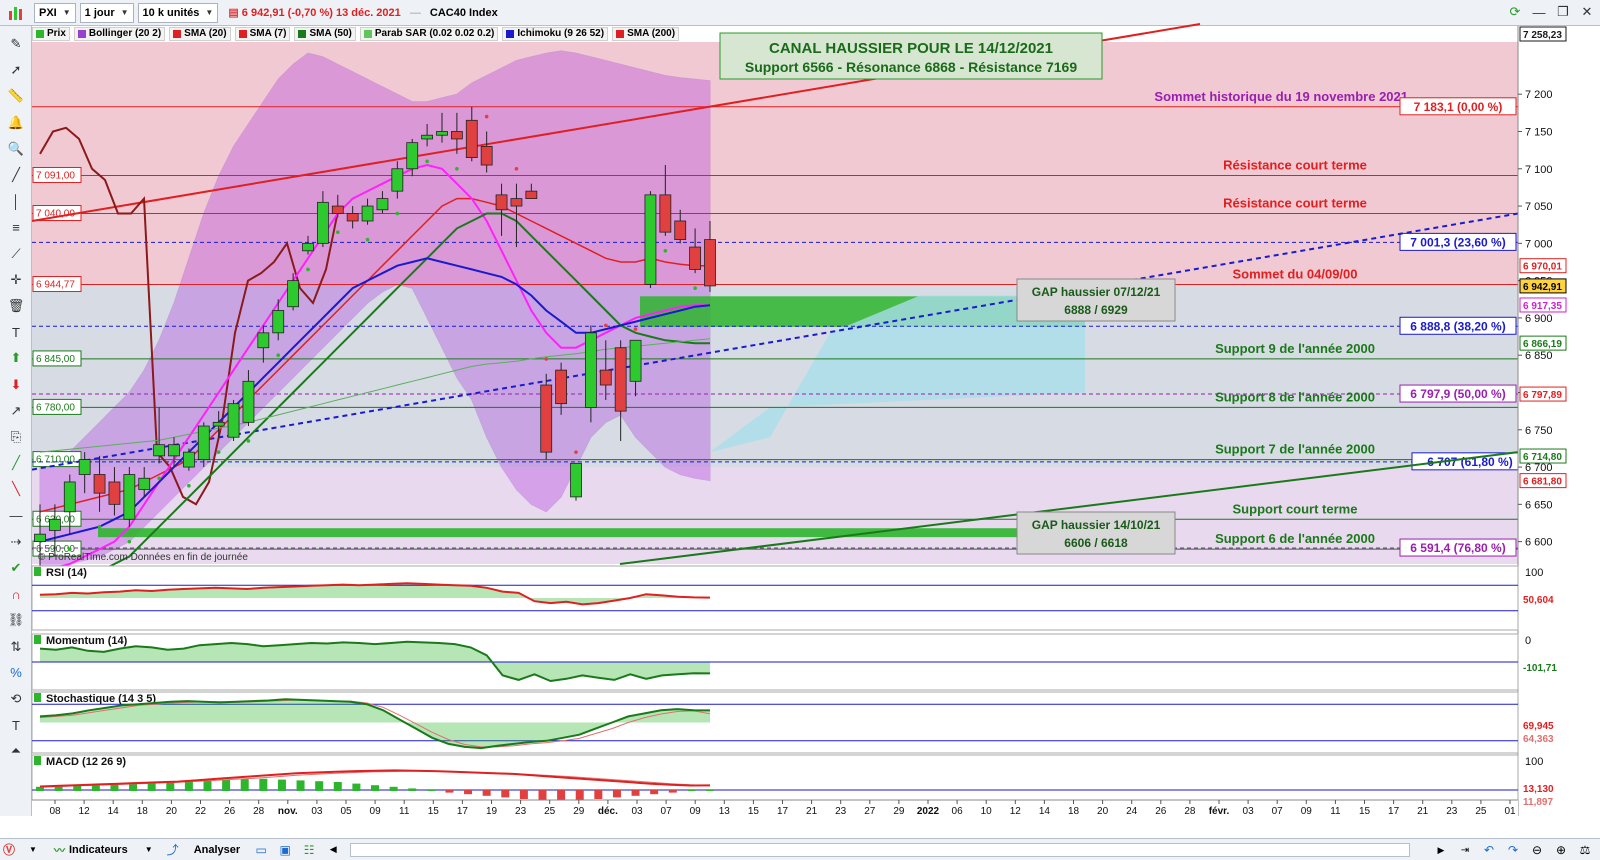 Image resolution: width=1600 pixels, height=860 pixels. I want to click on x-tick-label: 24, so click(1132, 811).